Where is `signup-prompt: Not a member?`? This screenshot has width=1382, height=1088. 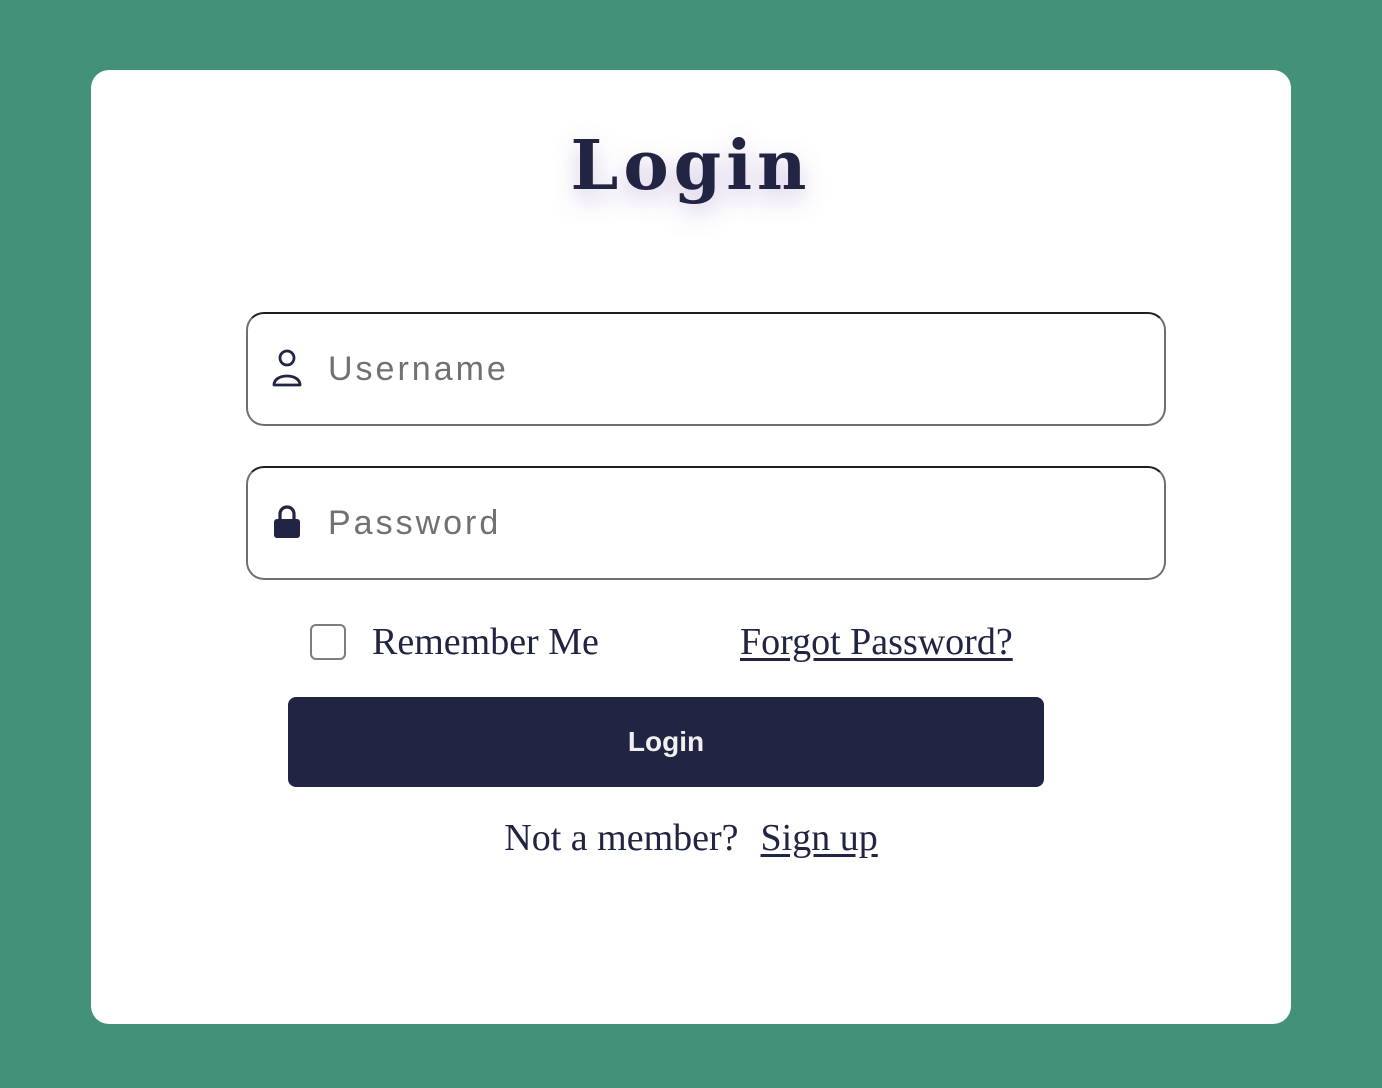 signup-prompt: Not a member? is located at coordinates (621, 838).